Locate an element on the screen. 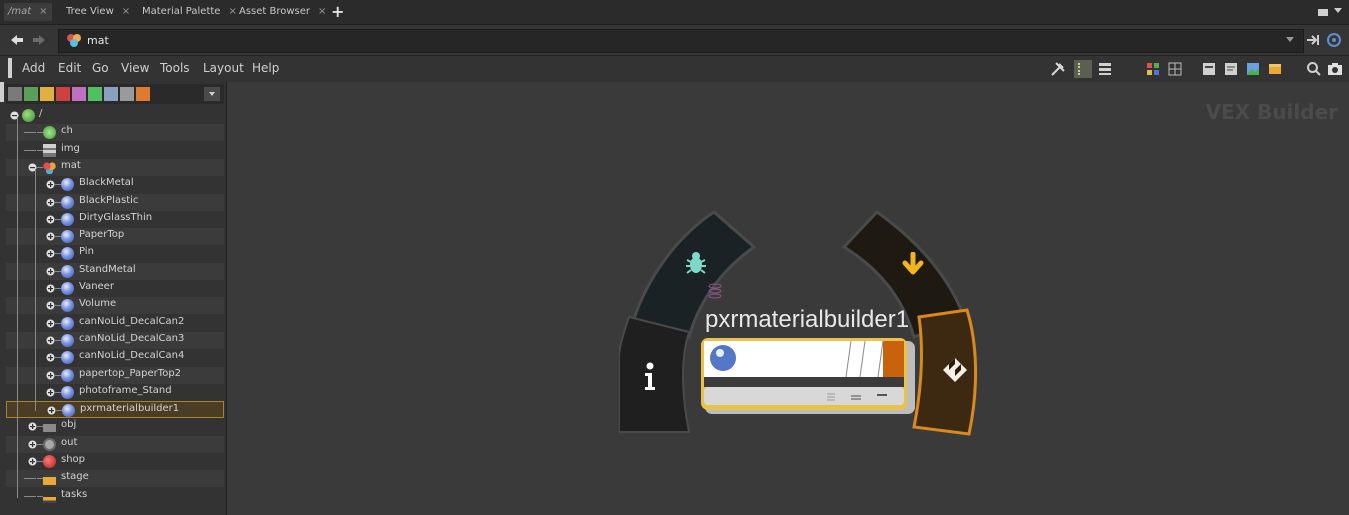  grid-view-icon is located at coordinates (1175, 69).